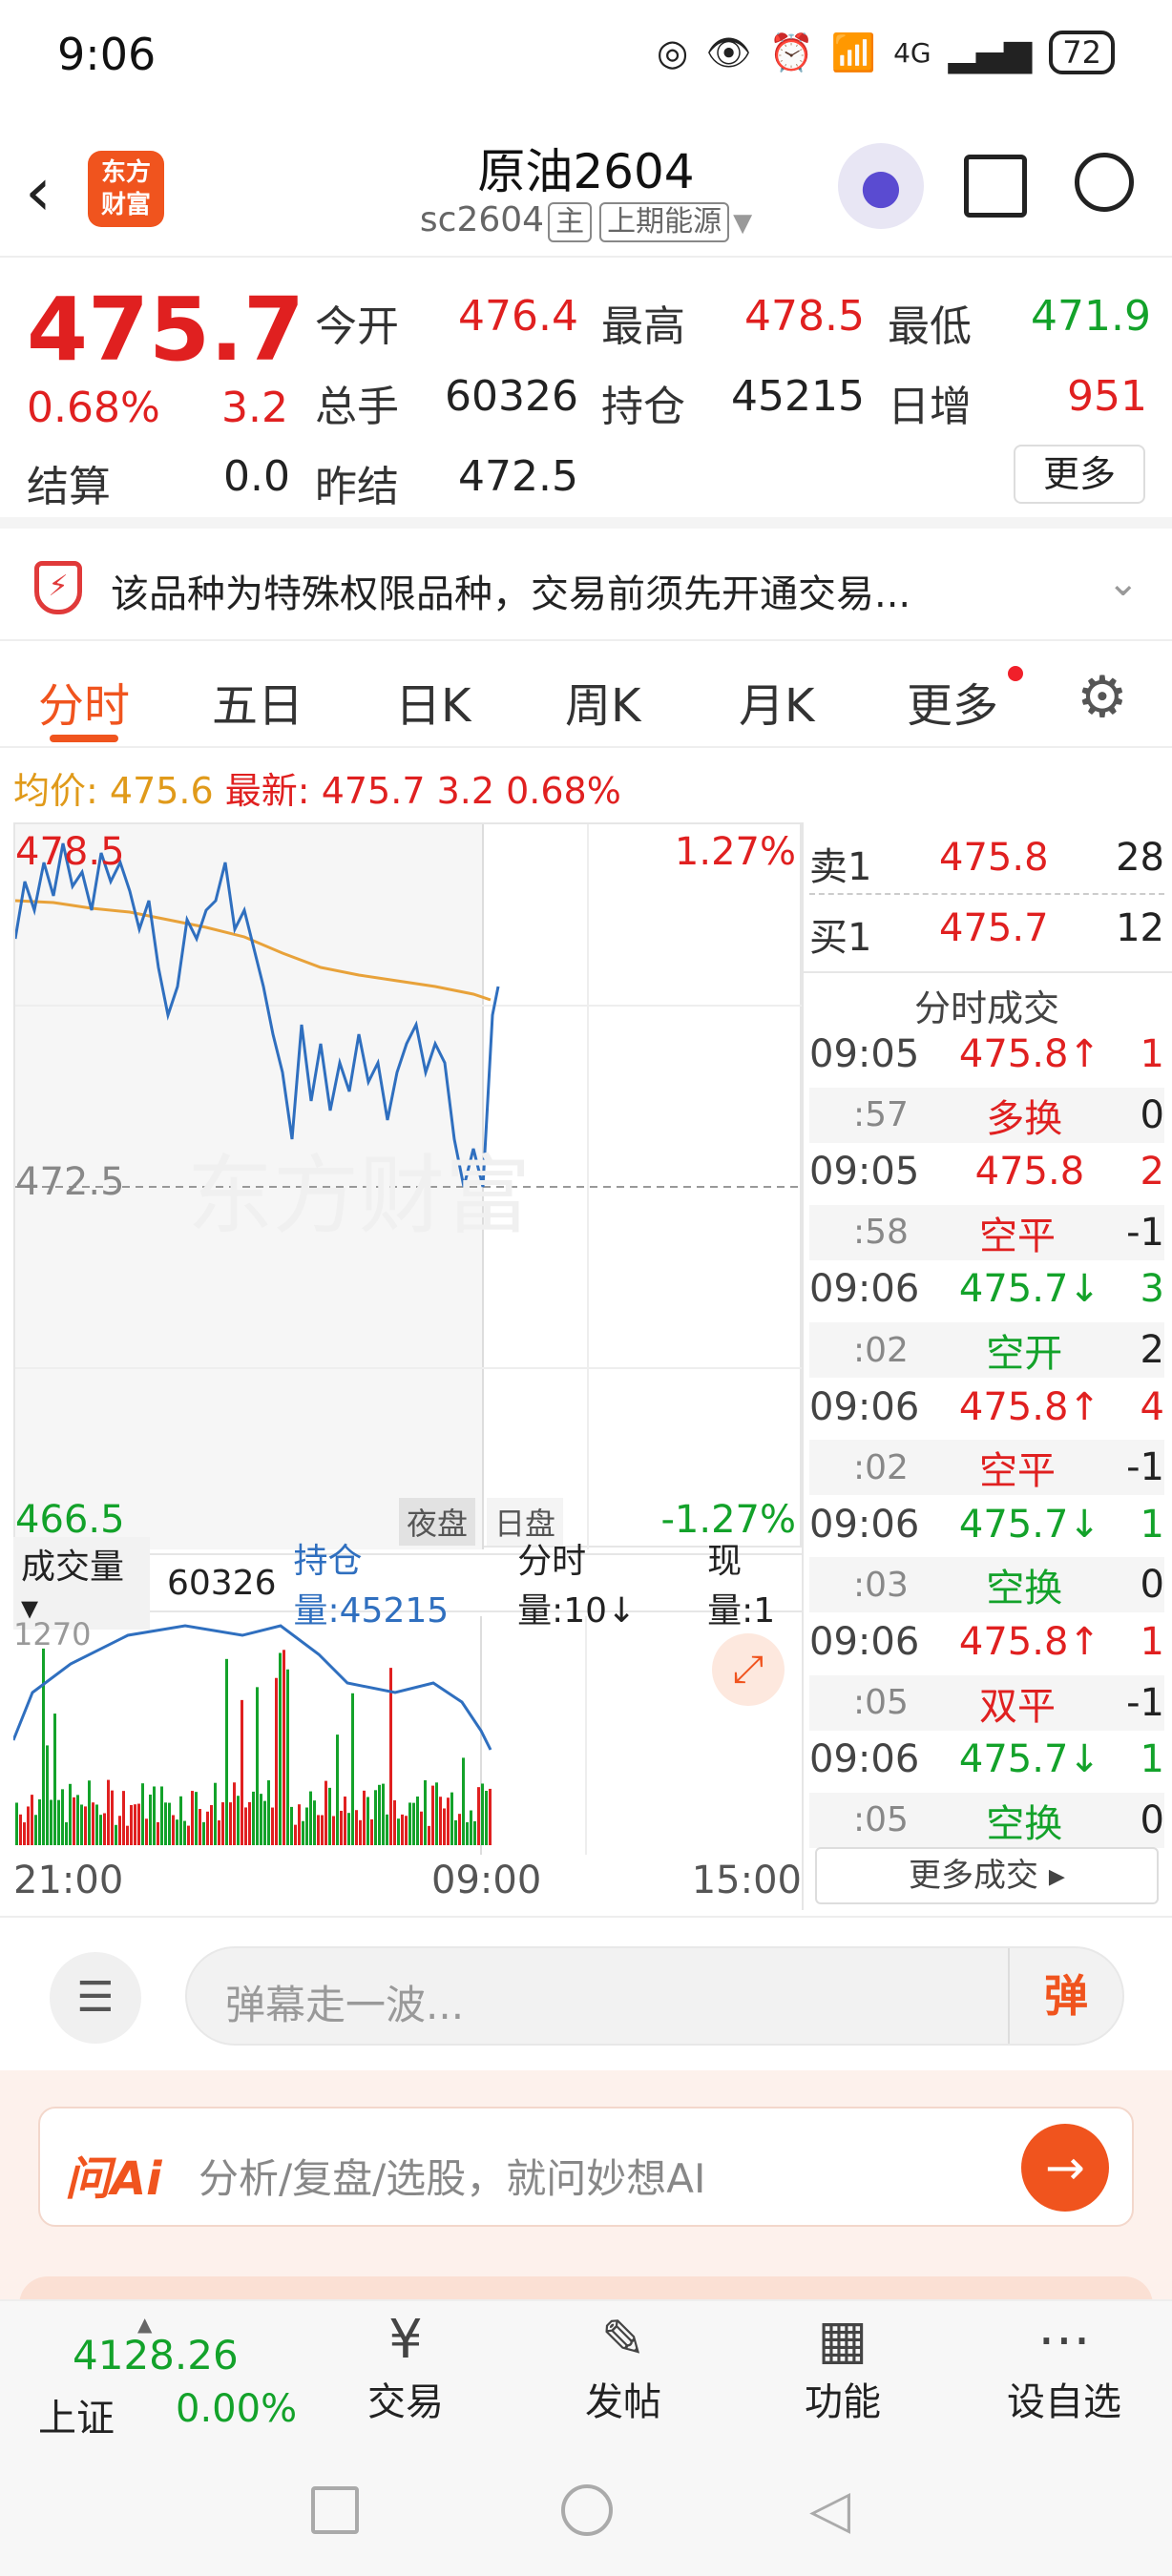 Image resolution: width=1172 pixels, height=2576 pixels. What do you see at coordinates (748, 1669) in the screenshot?
I see `expand-icon: ⤢` at bounding box center [748, 1669].